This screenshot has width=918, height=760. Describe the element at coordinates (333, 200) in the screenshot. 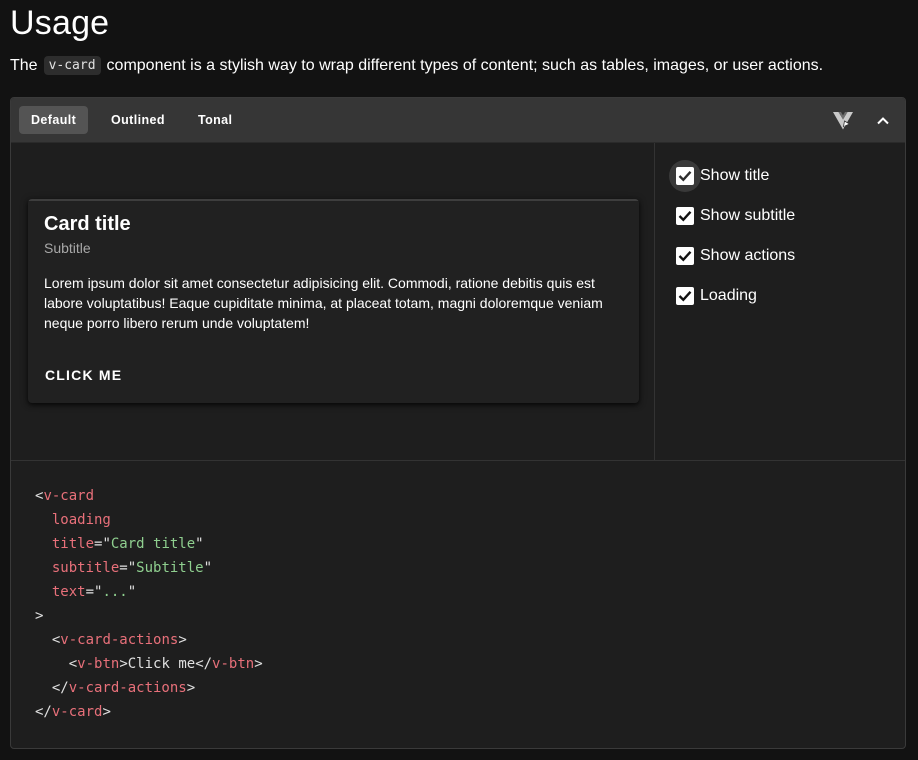

I see `card-loader` at that location.